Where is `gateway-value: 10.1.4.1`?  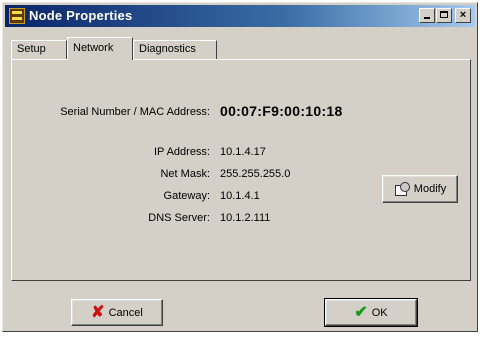 gateway-value: 10.1.4.1 is located at coordinates (240, 196).